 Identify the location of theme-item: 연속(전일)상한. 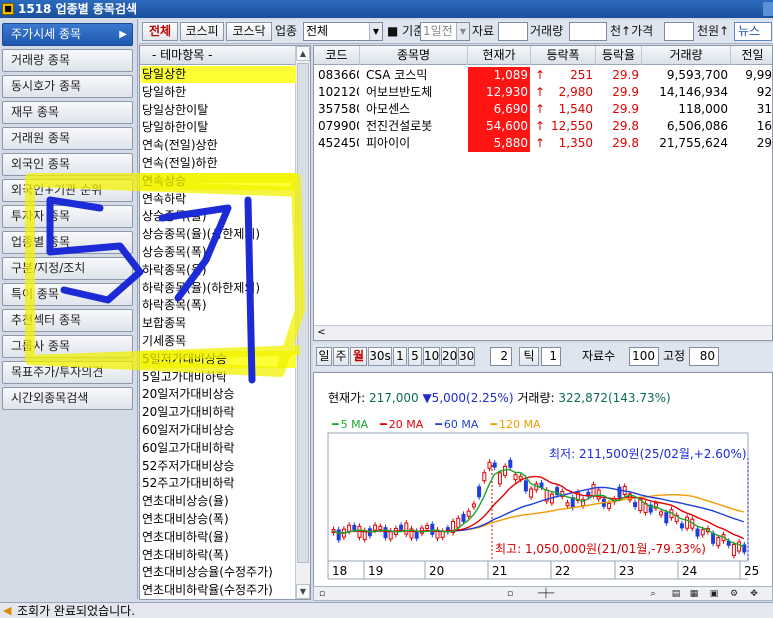
(218, 145).